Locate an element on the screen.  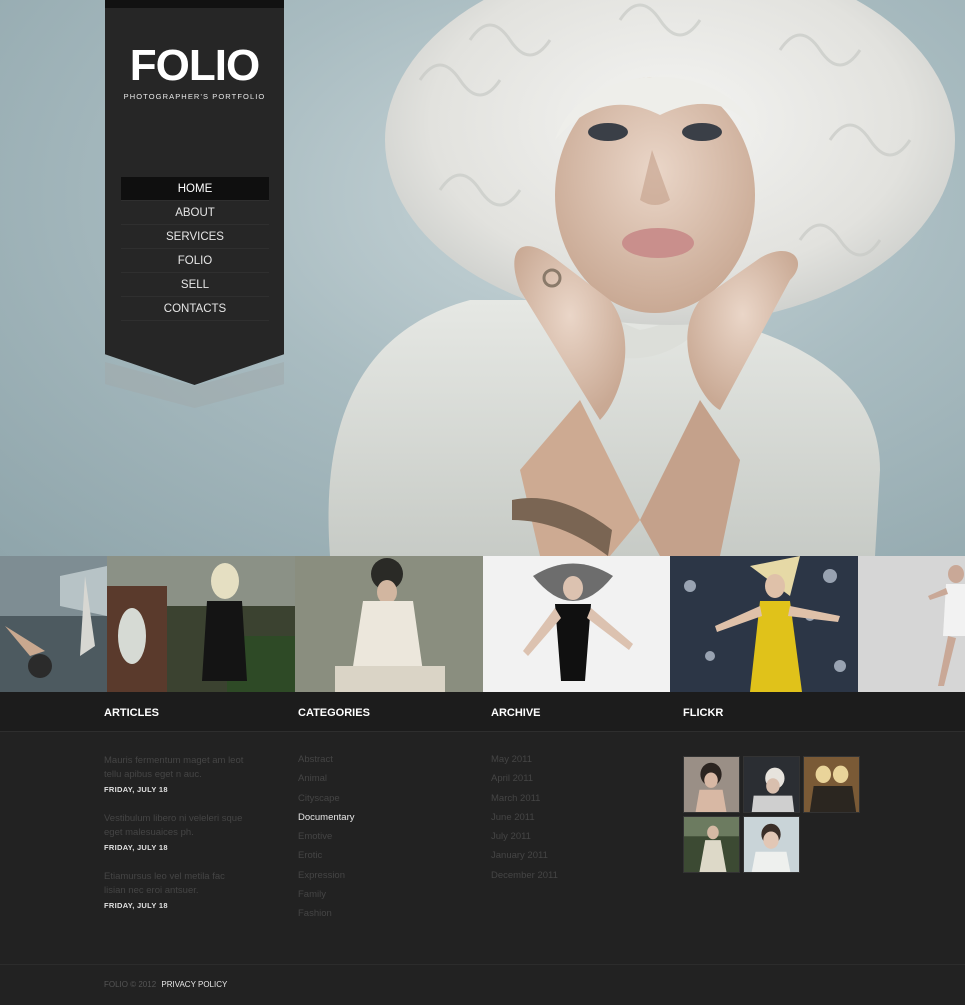
nav-item-contacts: CONTACTS is located at coordinates (195, 309).